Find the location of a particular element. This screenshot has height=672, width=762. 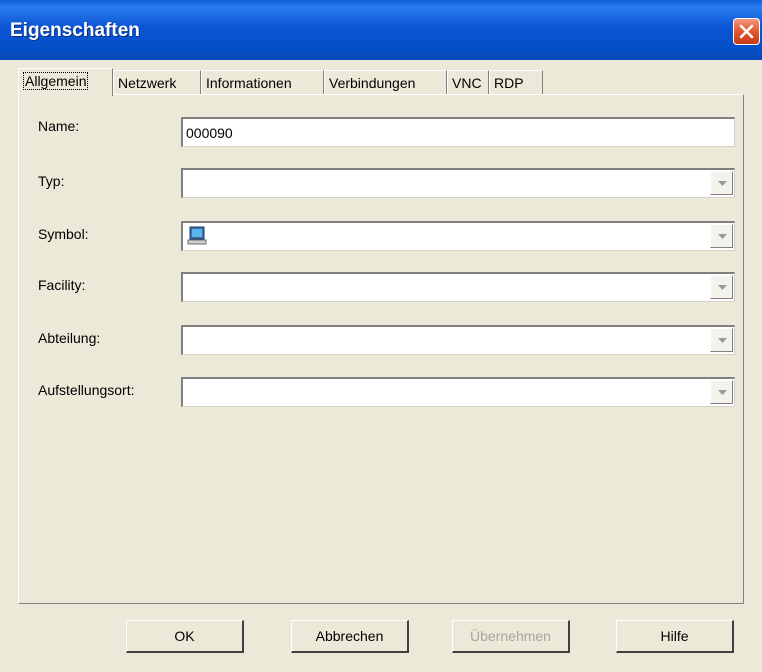

tab-vnc: VNC is located at coordinates (468, 82).